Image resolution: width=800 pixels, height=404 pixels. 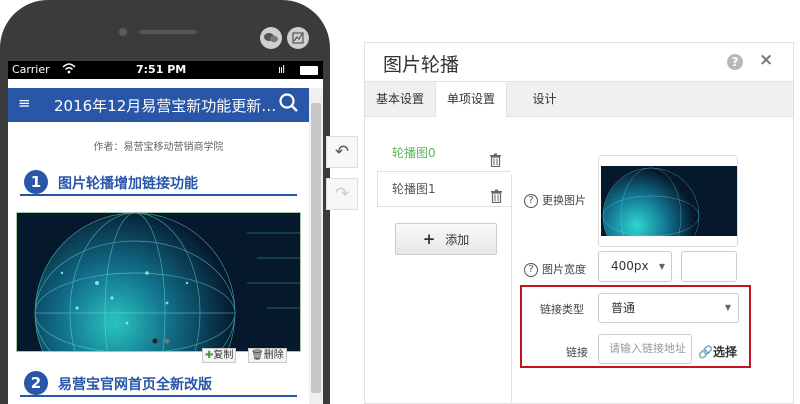 What do you see at coordinates (257, 355) in the screenshot?
I see `trash-icon: 🗑` at bounding box center [257, 355].